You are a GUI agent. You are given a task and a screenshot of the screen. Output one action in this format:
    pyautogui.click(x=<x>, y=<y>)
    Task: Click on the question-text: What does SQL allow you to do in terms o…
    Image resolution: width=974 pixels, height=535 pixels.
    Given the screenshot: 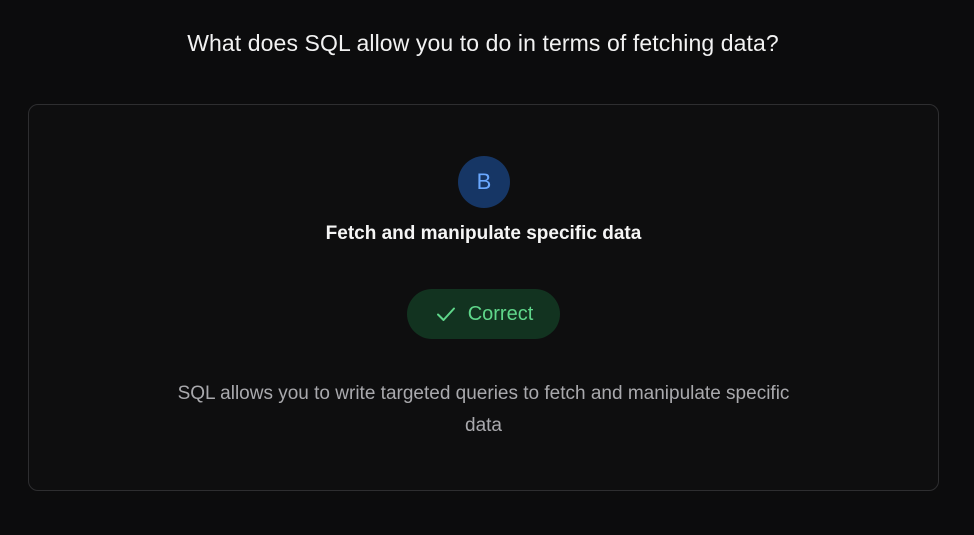 What is the action you would take?
    pyautogui.click(x=483, y=43)
    